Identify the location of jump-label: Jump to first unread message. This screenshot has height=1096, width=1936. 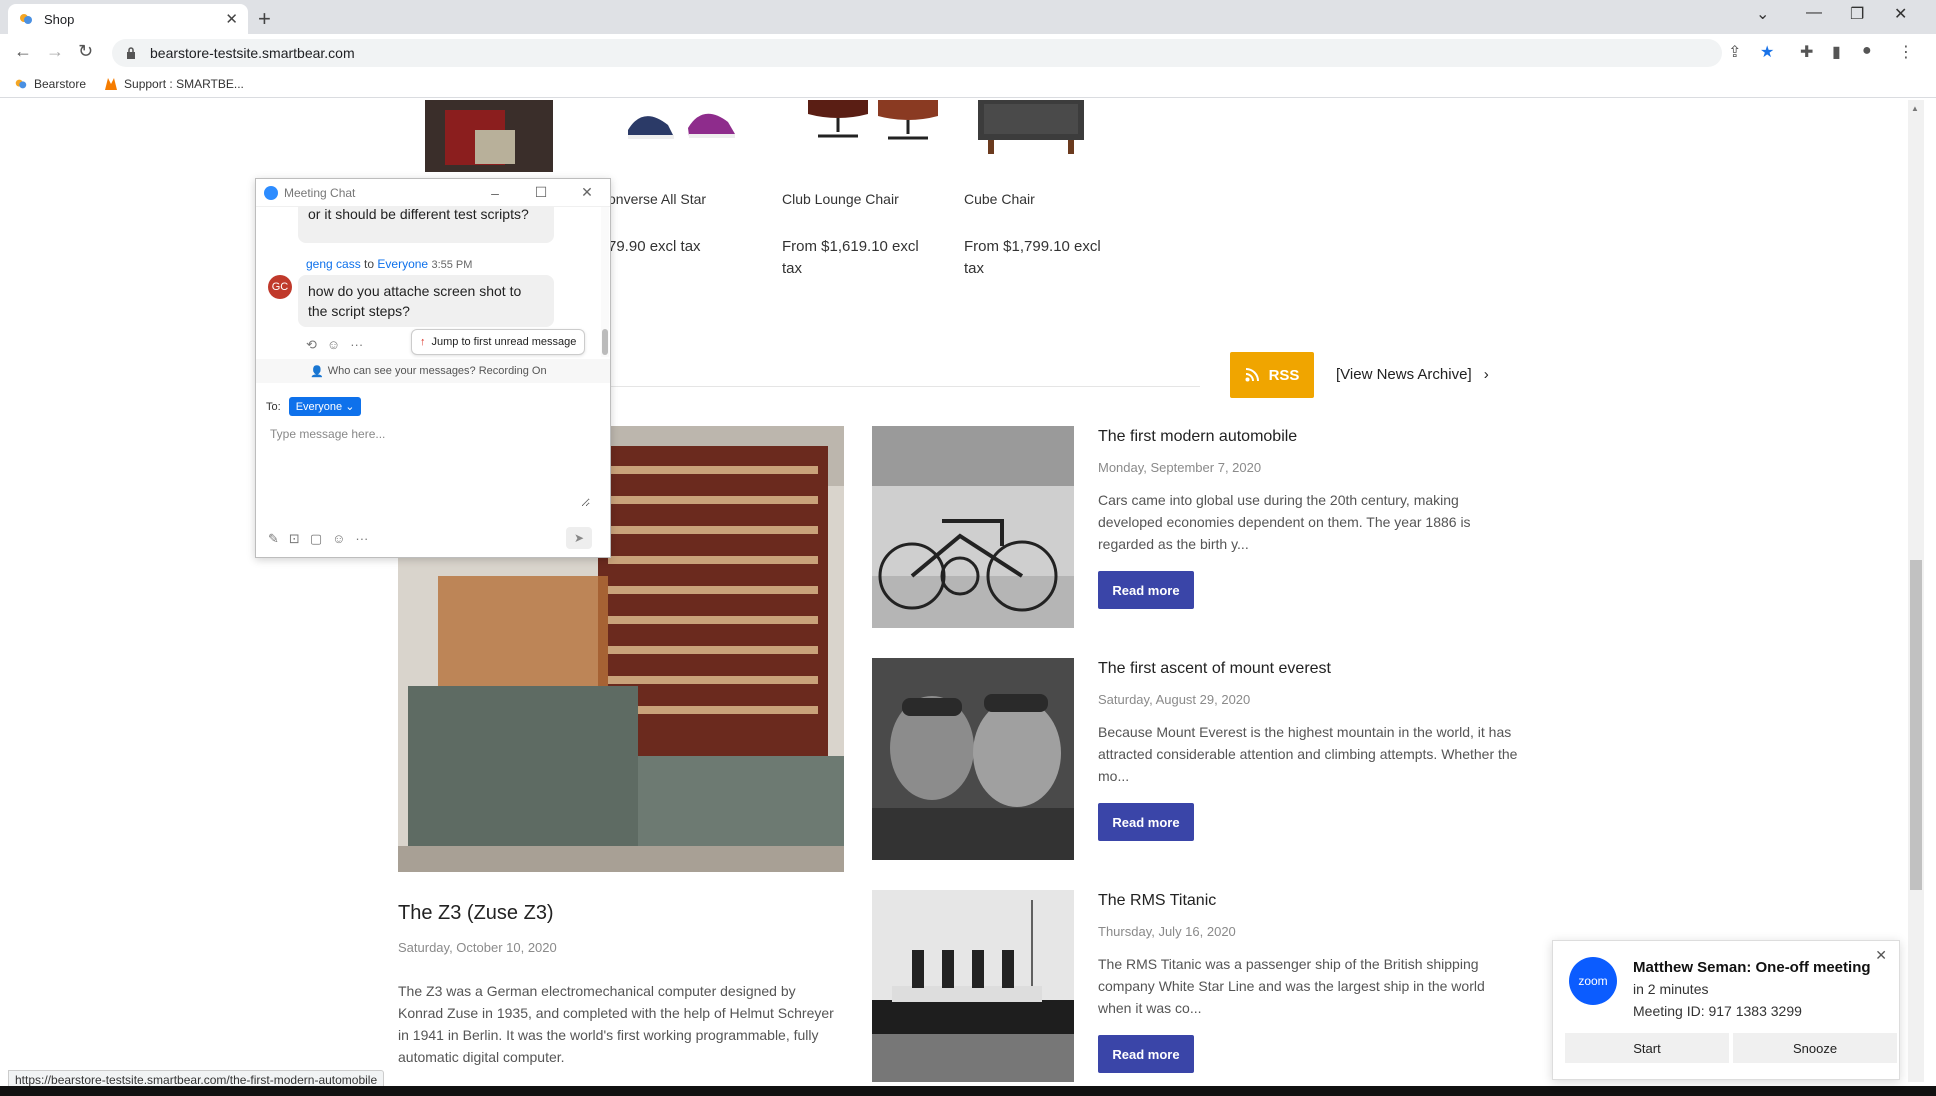
(504, 342).